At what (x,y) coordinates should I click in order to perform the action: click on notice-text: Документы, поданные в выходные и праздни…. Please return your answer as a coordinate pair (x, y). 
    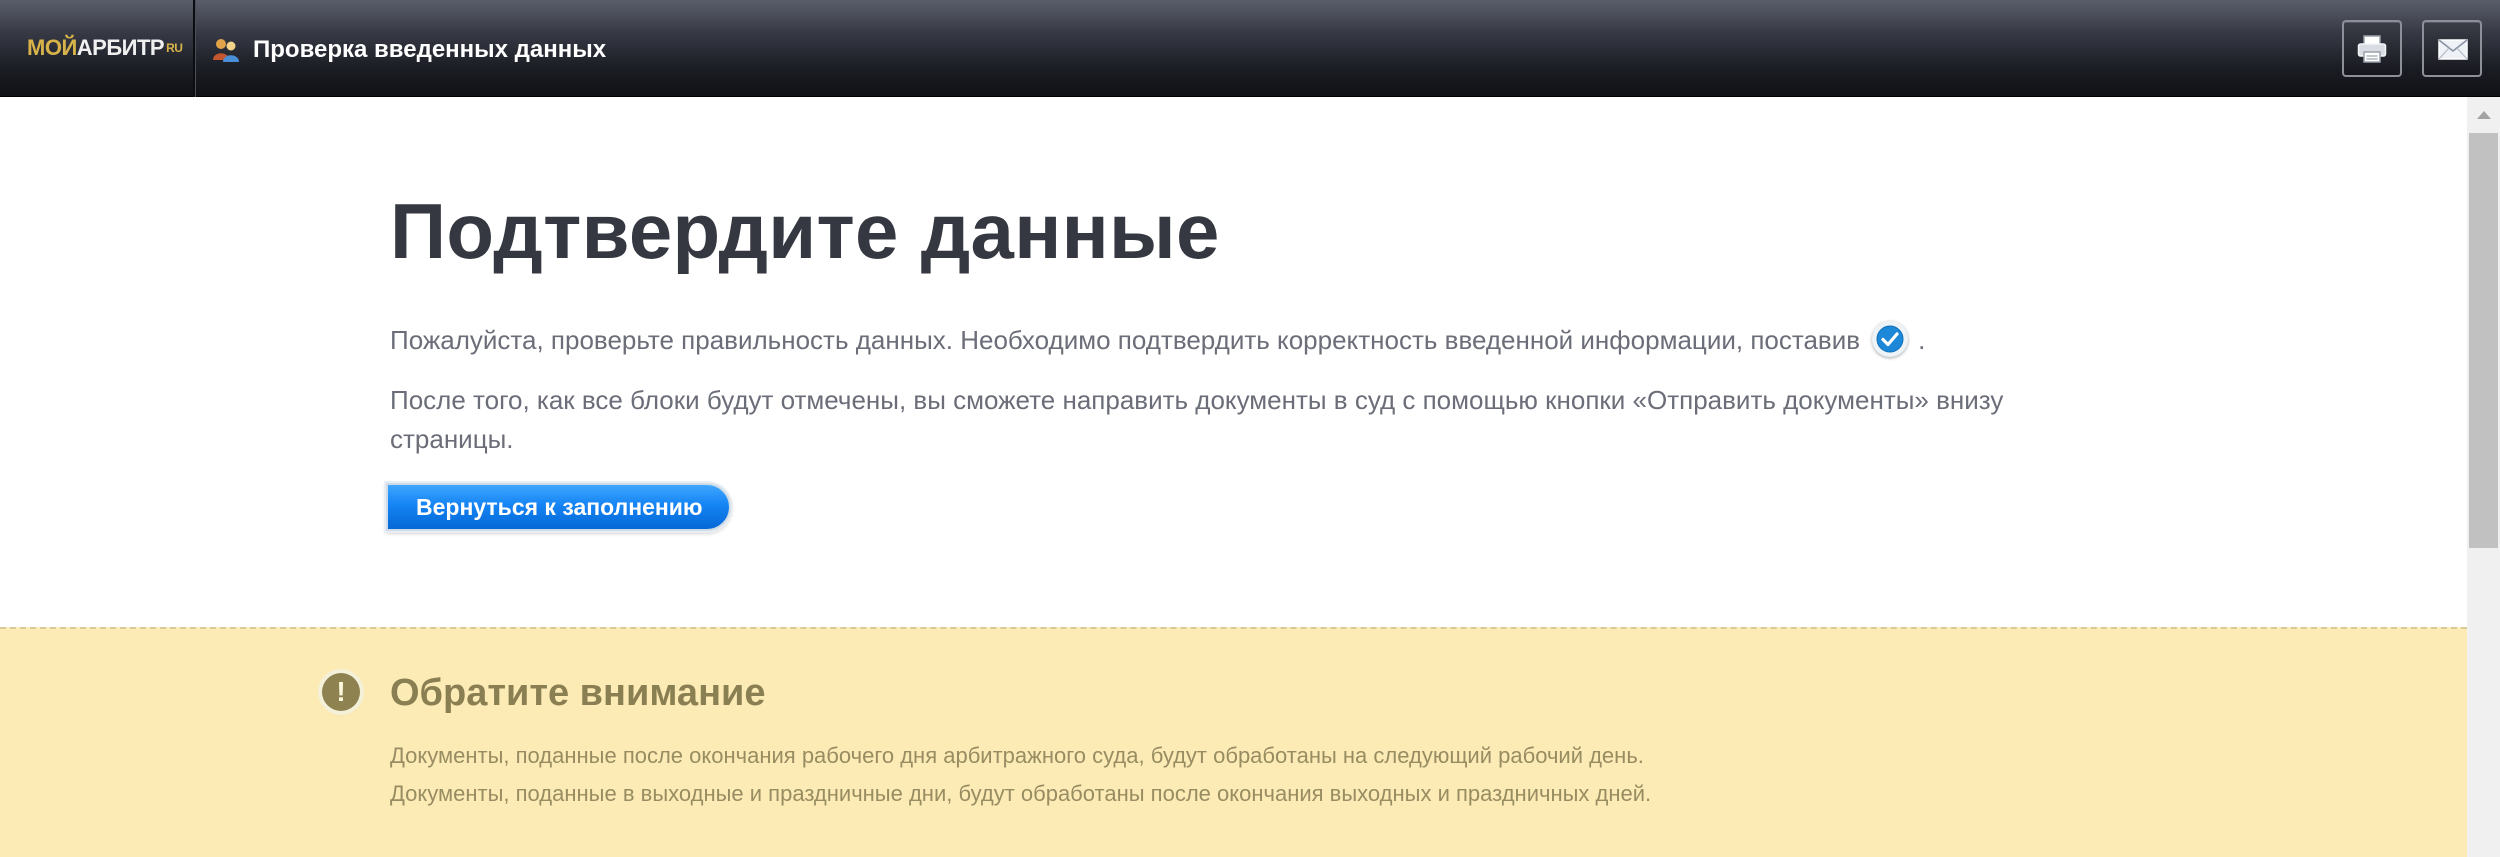
    Looking at the image, I should click on (1021, 793).